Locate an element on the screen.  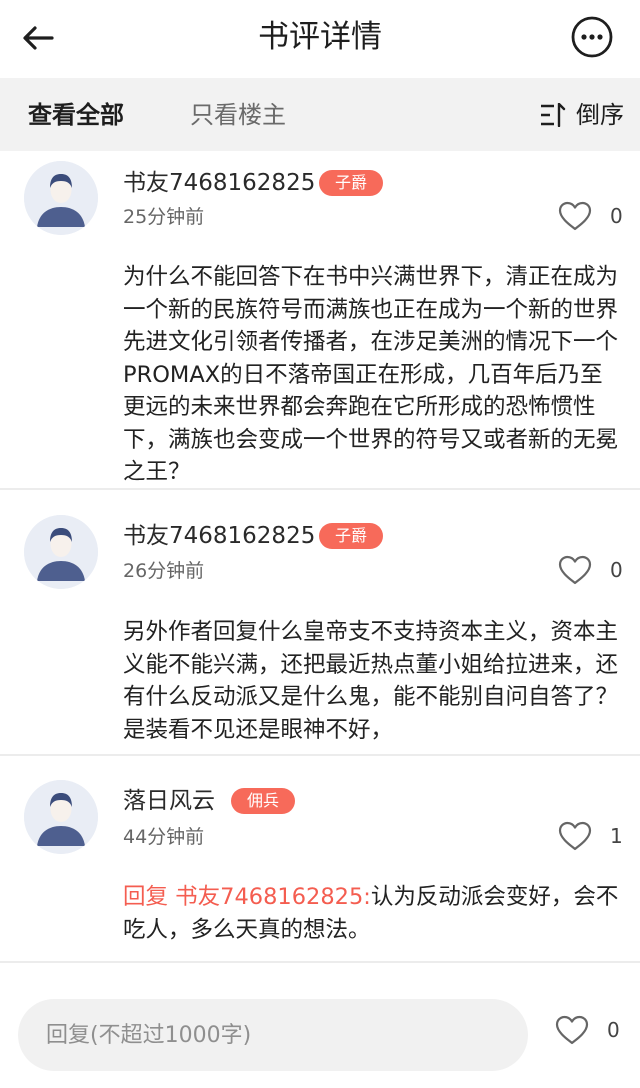
comment-time: 26分钟前 is located at coordinates (164, 571).